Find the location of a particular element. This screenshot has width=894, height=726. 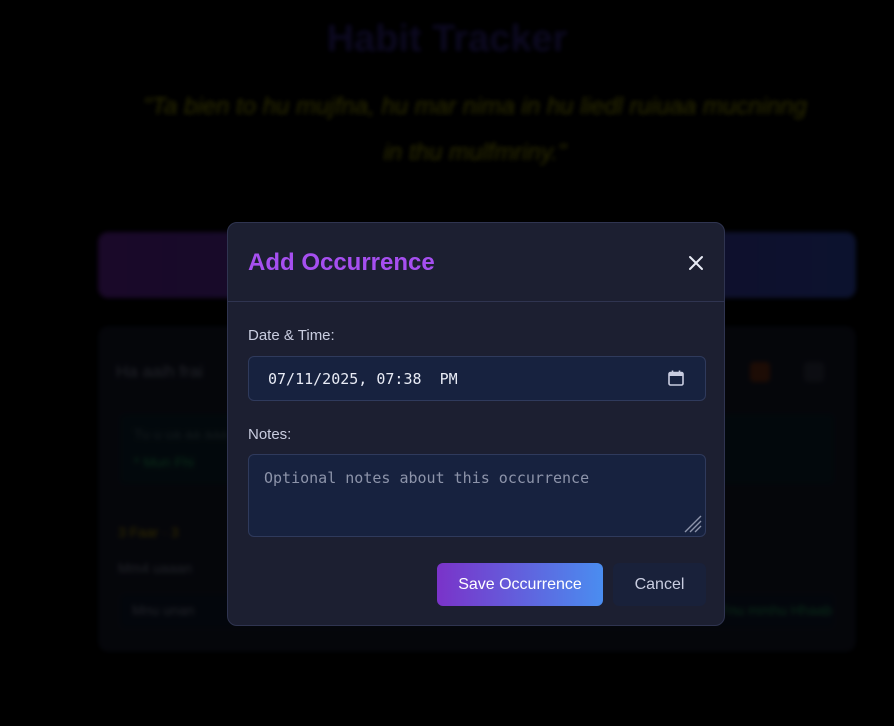

date-time-value: 07/11/2025, 07:38 PM is located at coordinates (363, 379).